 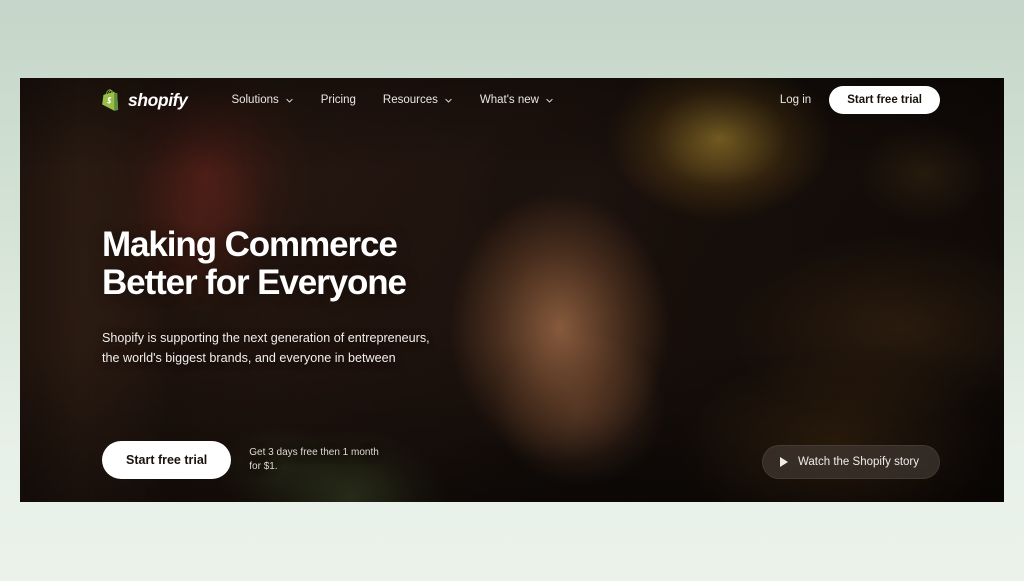 I want to click on watch-shopify-story-button: Watch the Shopify story, so click(x=850, y=462).